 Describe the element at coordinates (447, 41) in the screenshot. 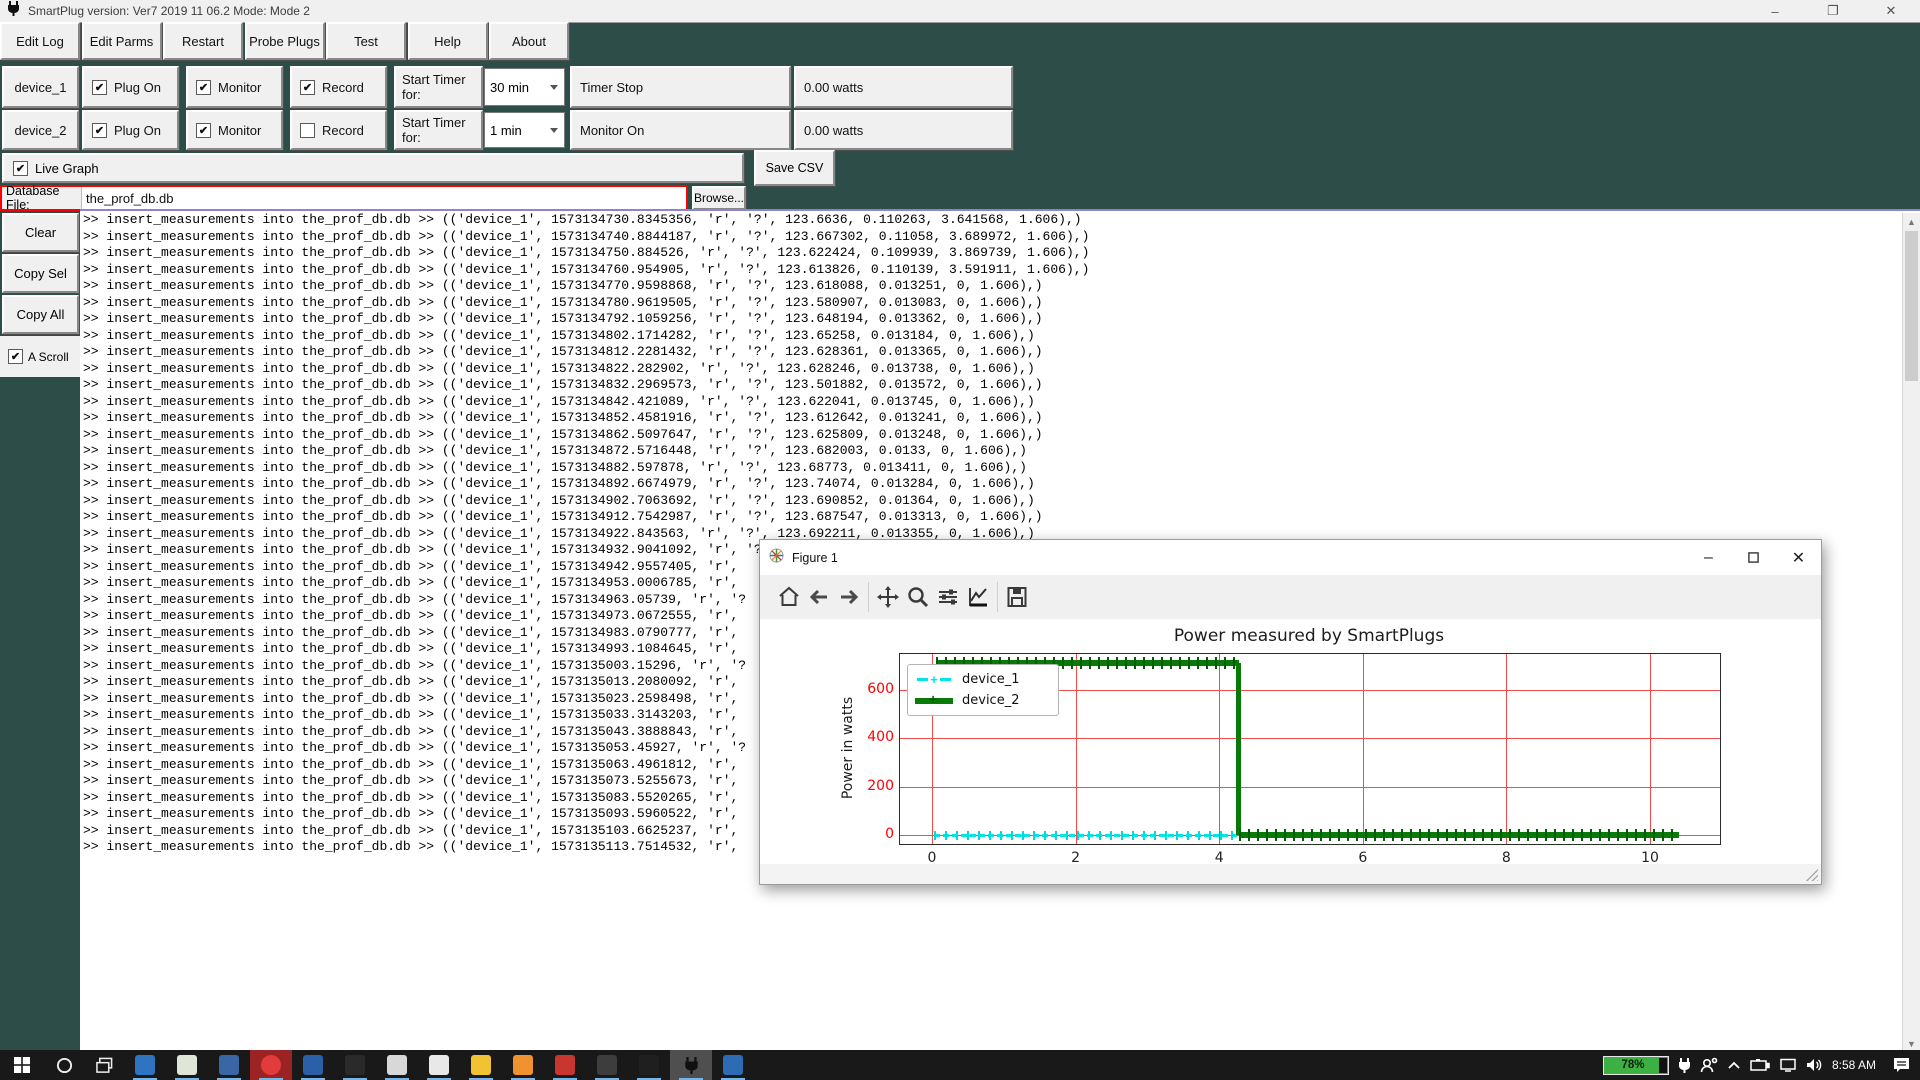

I see `menu-help: Help` at that location.